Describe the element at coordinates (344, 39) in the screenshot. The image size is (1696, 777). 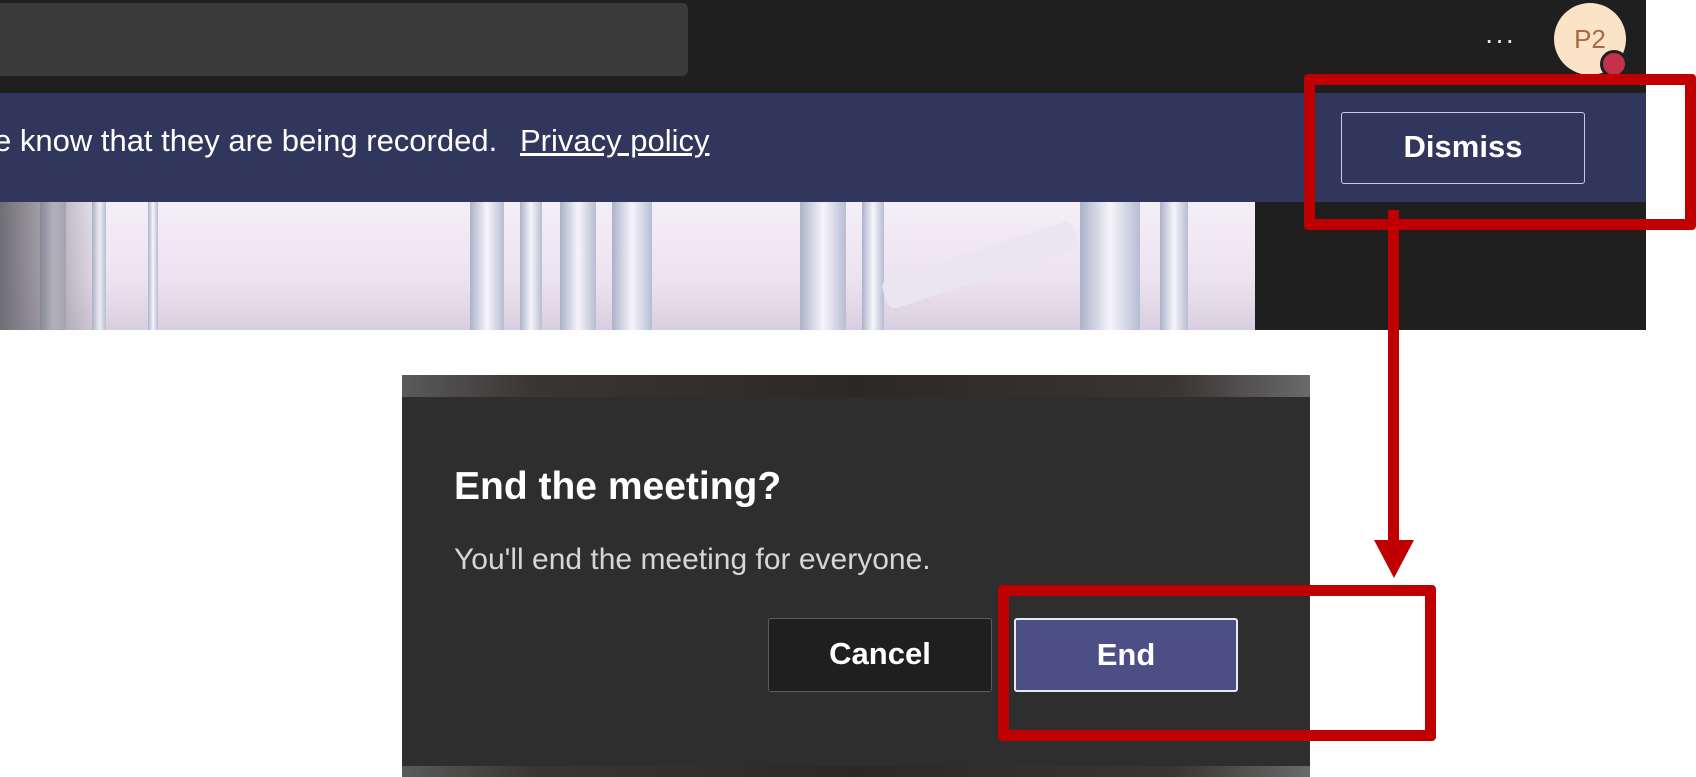
I see `search-input` at that location.